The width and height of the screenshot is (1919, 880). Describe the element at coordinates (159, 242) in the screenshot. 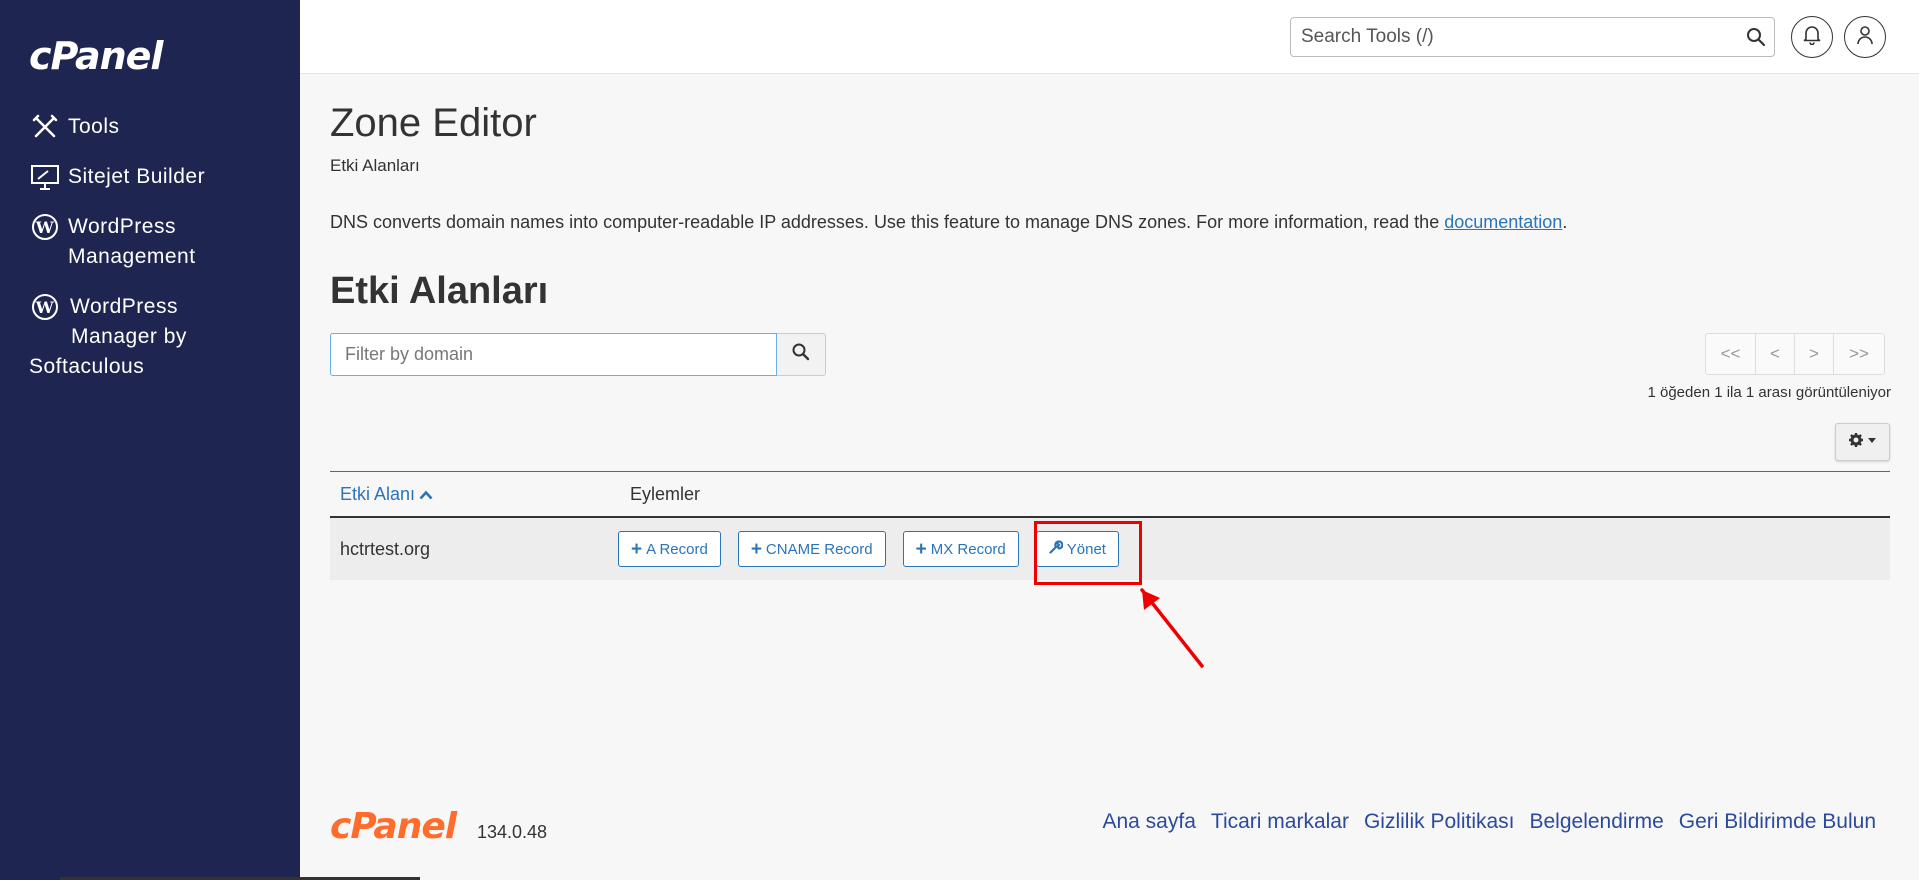

I see `sidebar-item-wordpress-management: W WordPress Management` at that location.